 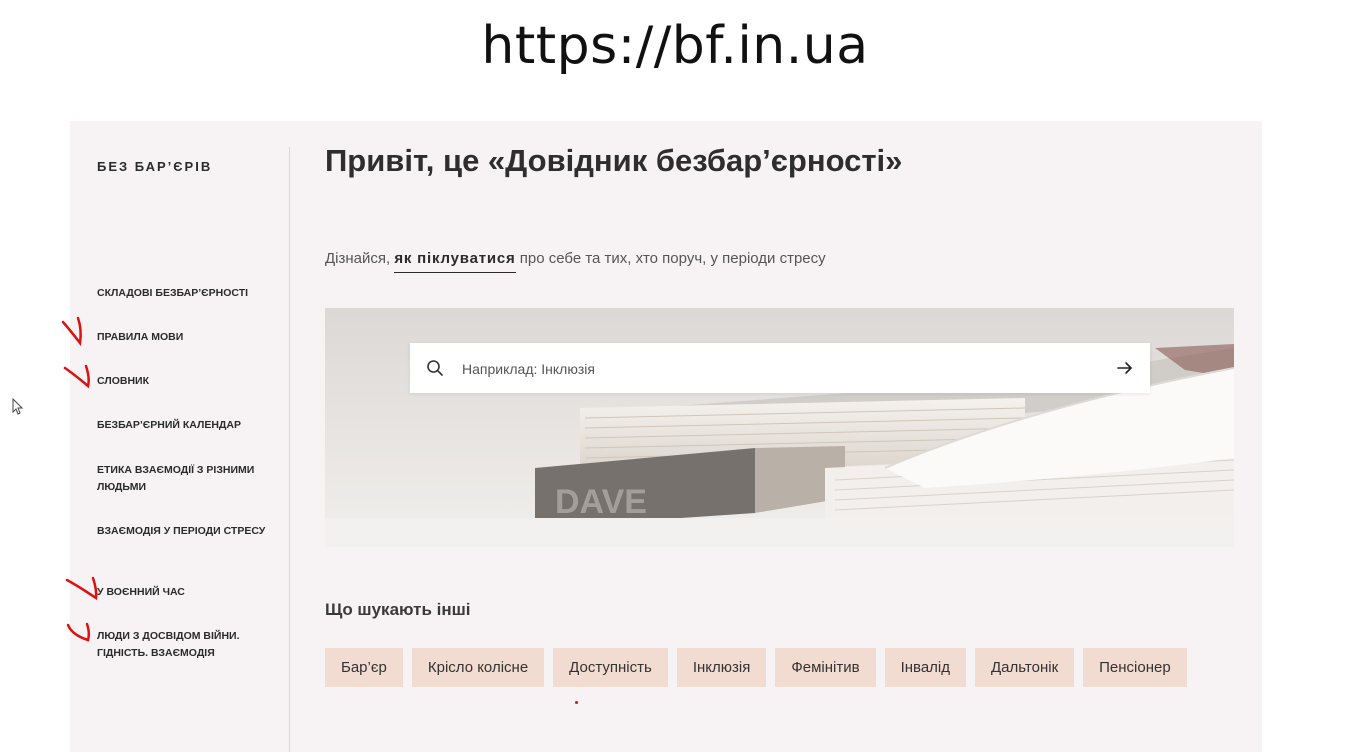 What do you see at coordinates (182, 425) in the screenshot?
I see `nav-item-calendar: БЕЗБАР’ЄРНИЙ КАЛЕНДАР` at bounding box center [182, 425].